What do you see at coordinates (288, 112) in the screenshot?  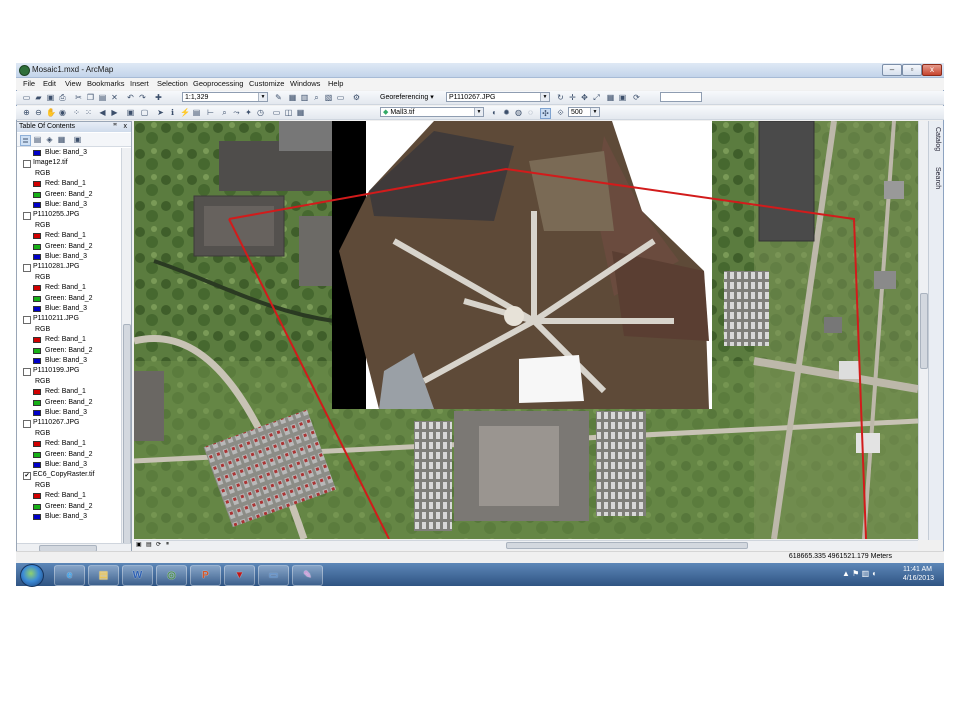 I see `effects-icon: ◫` at bounding box center [288, 112].